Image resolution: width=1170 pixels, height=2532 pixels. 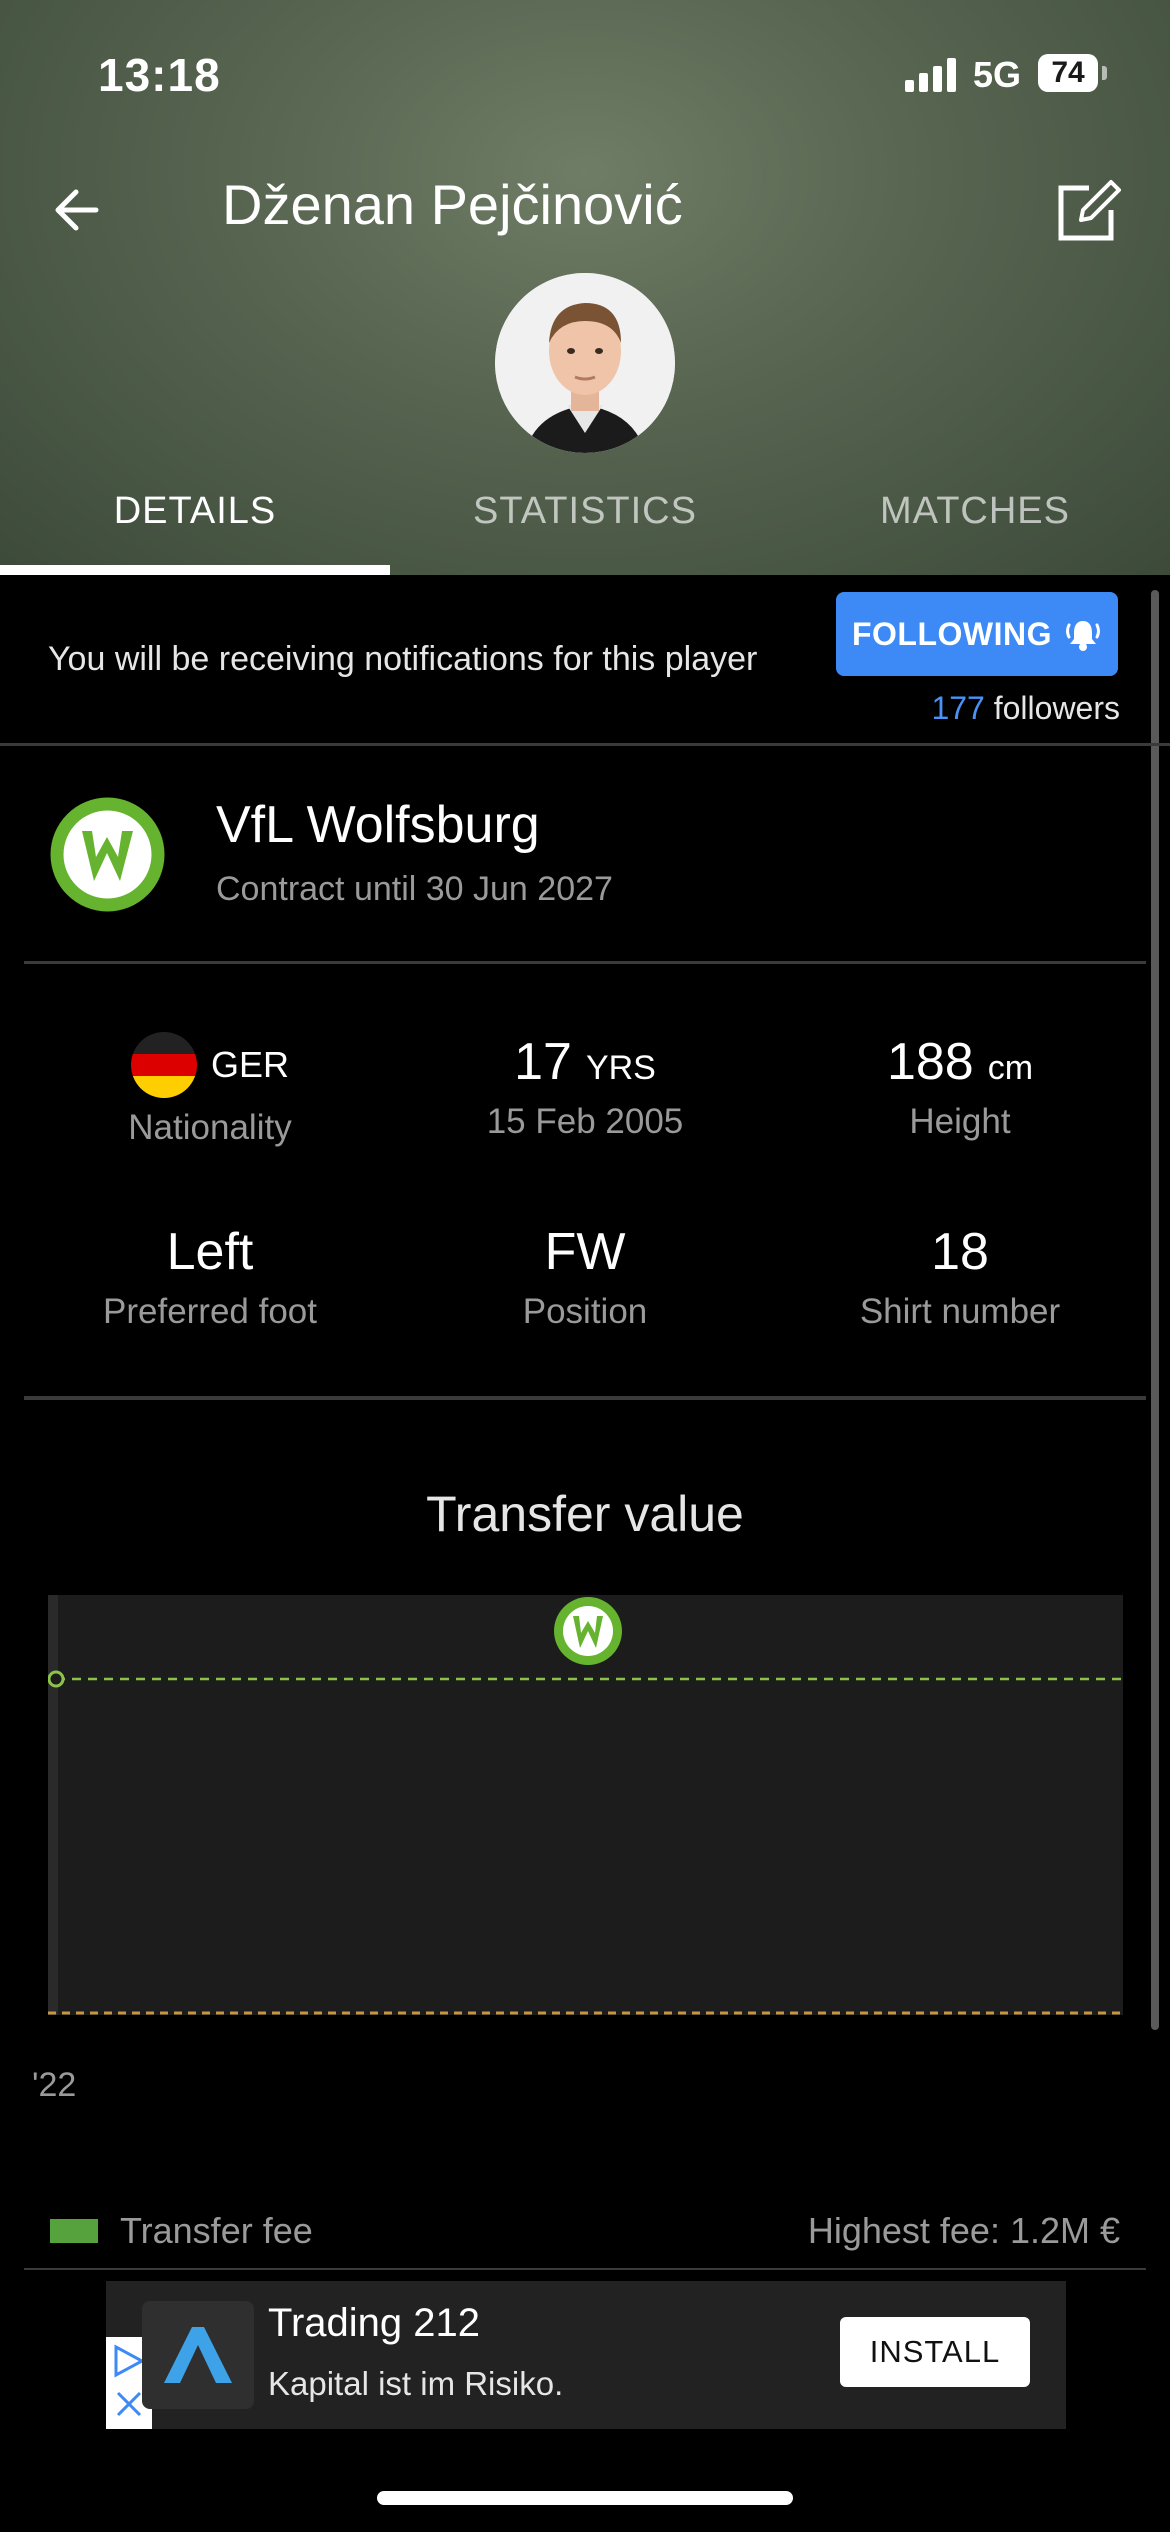 I want to click on tab-bar: DETAILS STATISTICS MATCHES, so click(x=585, y=527).